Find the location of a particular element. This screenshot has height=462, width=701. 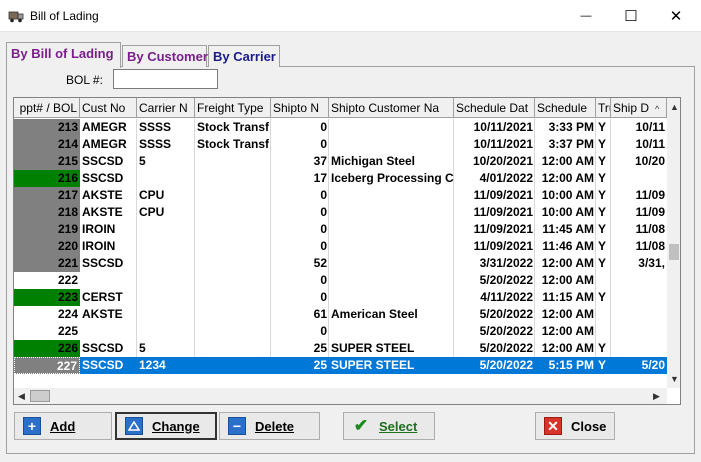

table-cell-cust: AKSTE is located at coordinates (102, 212).